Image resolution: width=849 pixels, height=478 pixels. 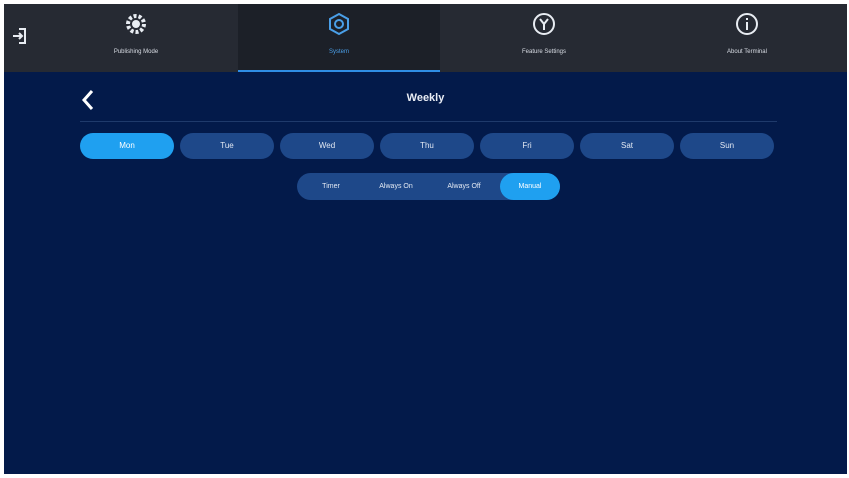 What do you see at coordinates (327, 146) in the screenshot?
I see `day-wed: Wed` at bounding box center [327, 146].